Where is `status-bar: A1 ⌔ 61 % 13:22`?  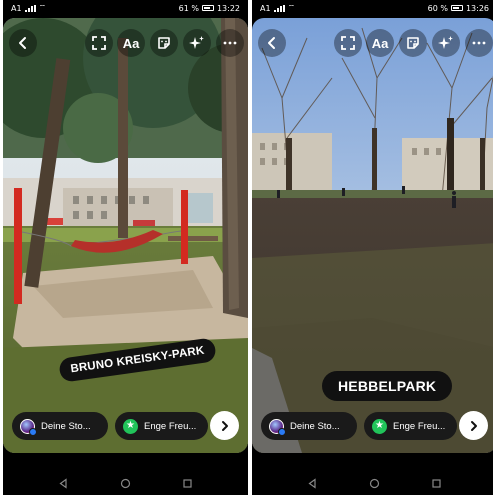
status-bar: A1 ⌔ 61 % 13:22 is located at coordinates (125, 8).